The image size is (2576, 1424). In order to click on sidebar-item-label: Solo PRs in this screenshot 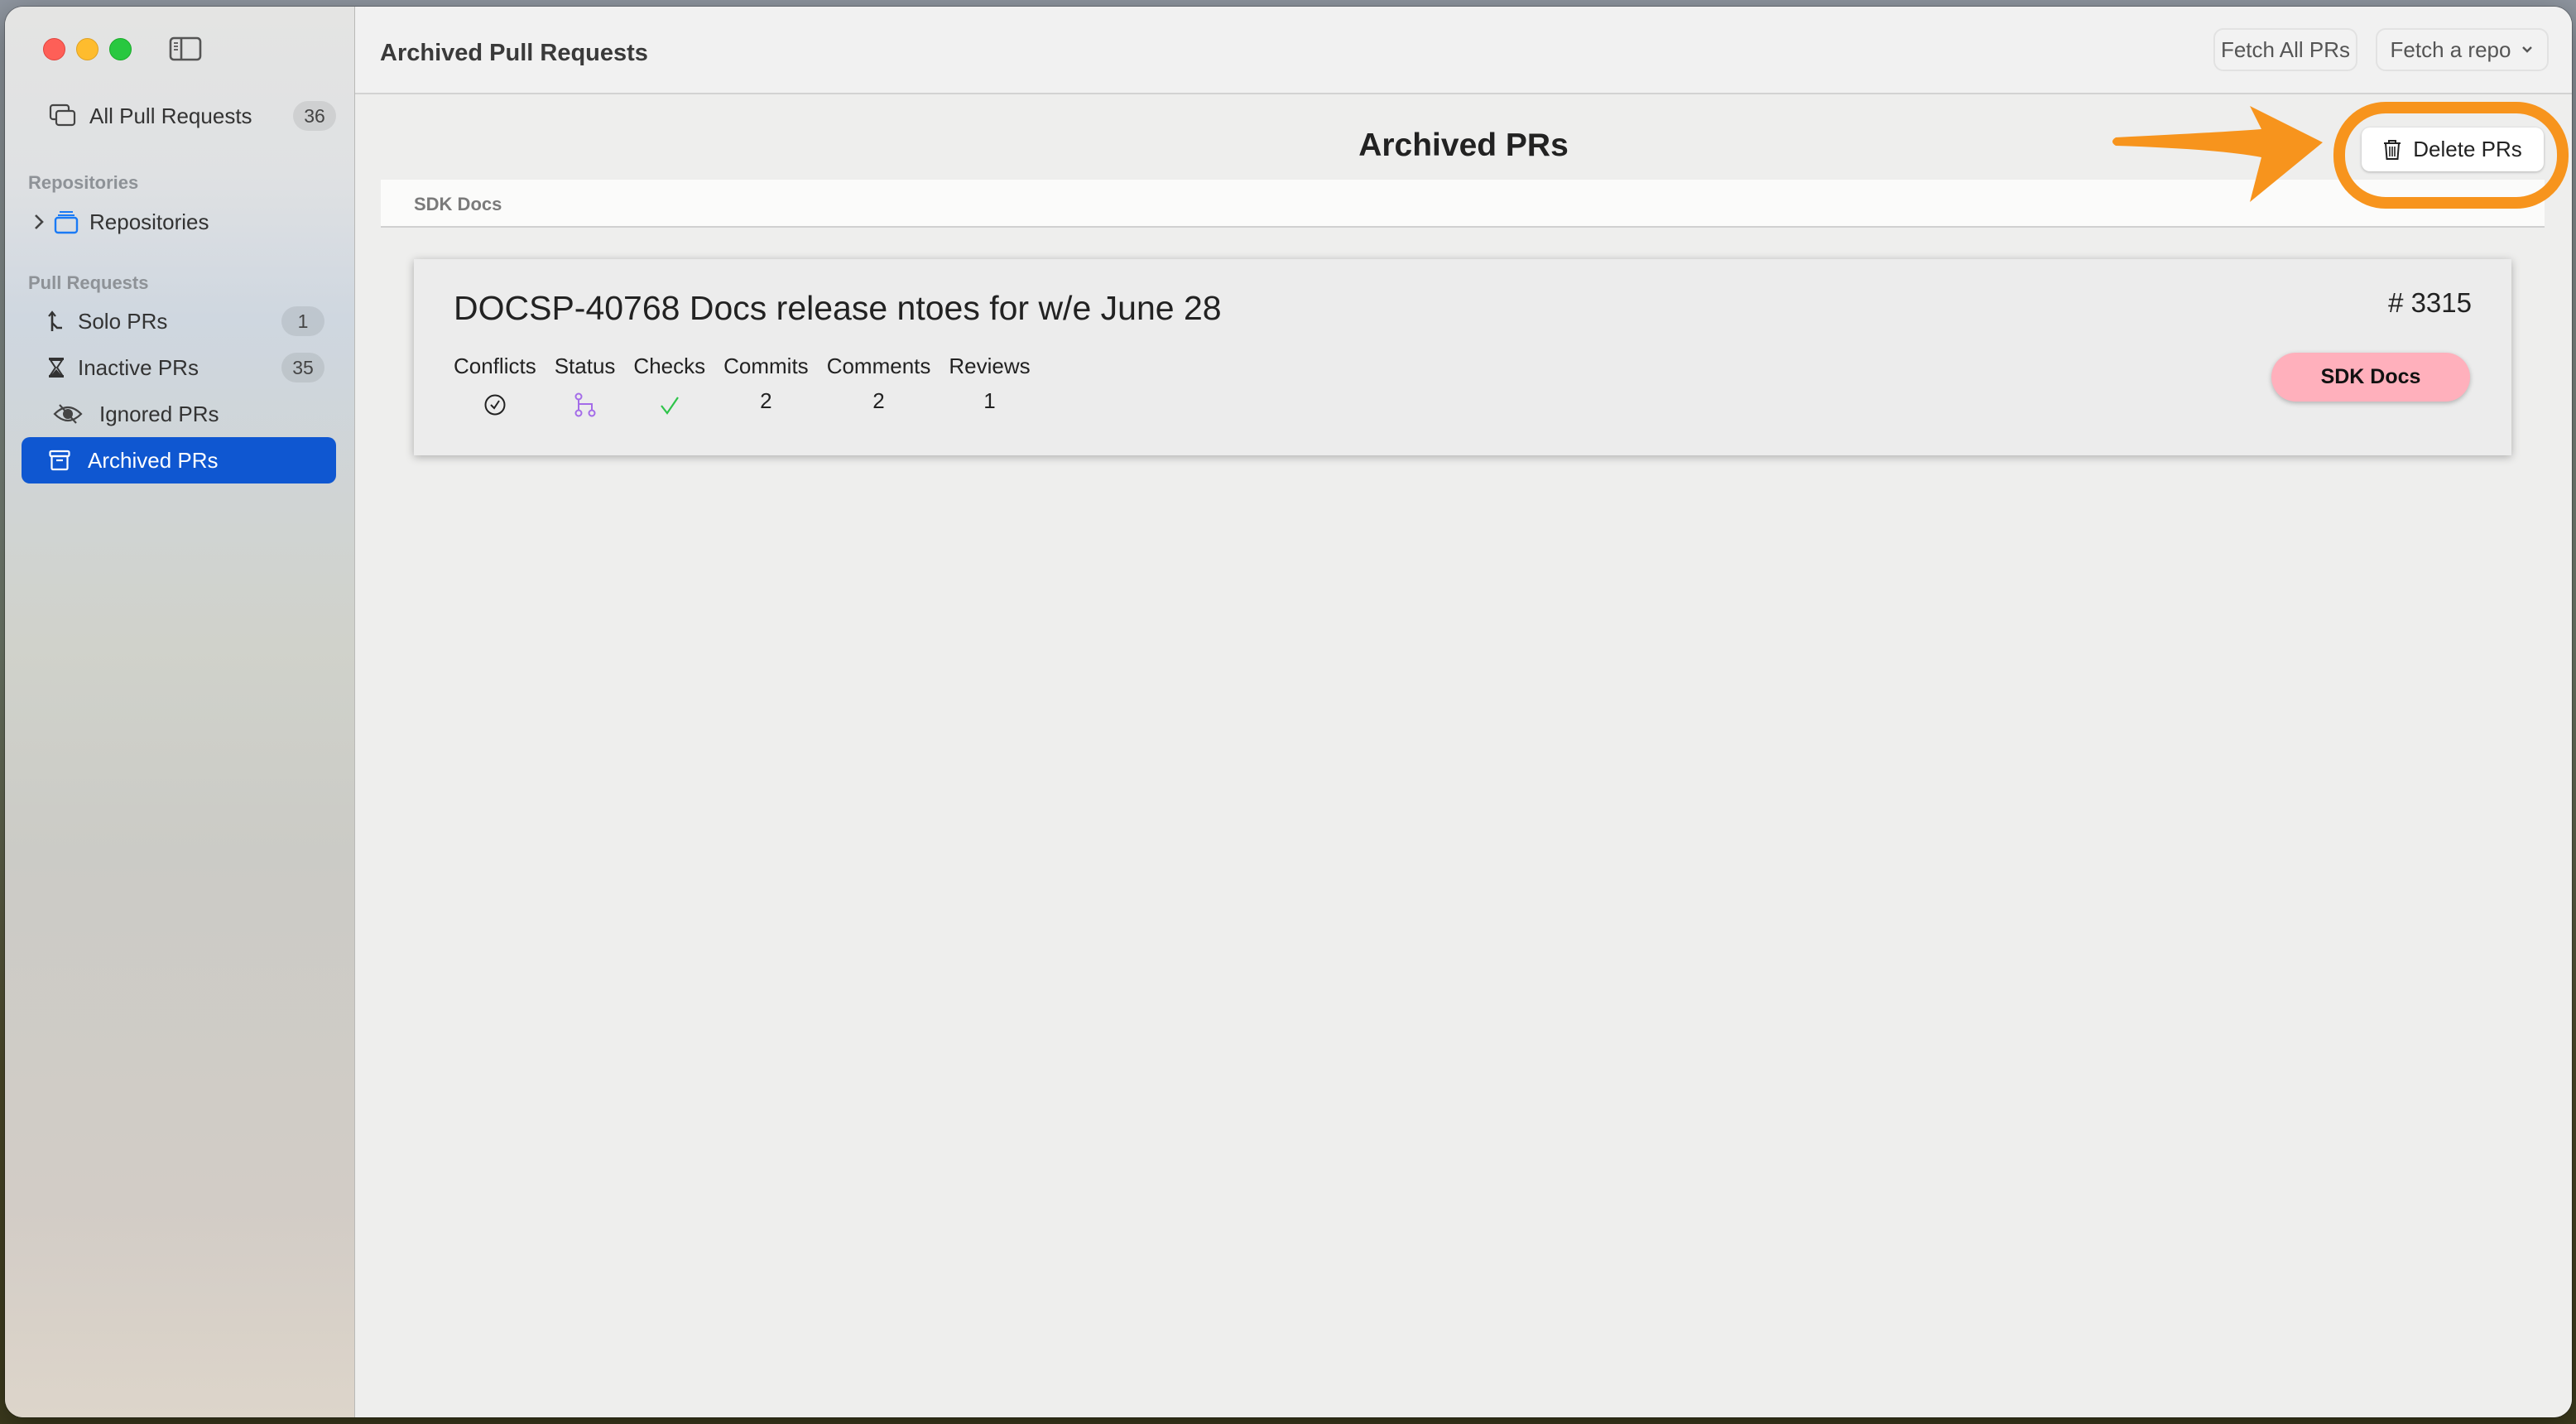, I will do `click(123, 321)`.